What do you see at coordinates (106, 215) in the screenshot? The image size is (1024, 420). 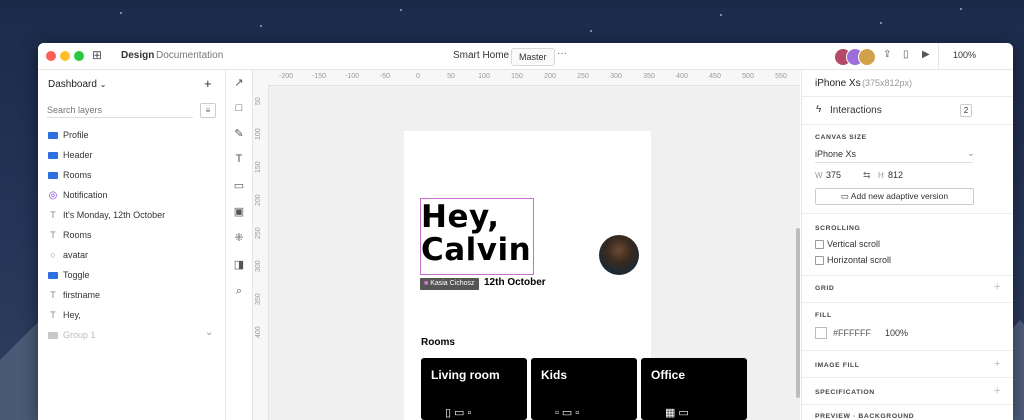 I see `layer-item: T It's Monday, 12th October` at bounding box center [106, 215].